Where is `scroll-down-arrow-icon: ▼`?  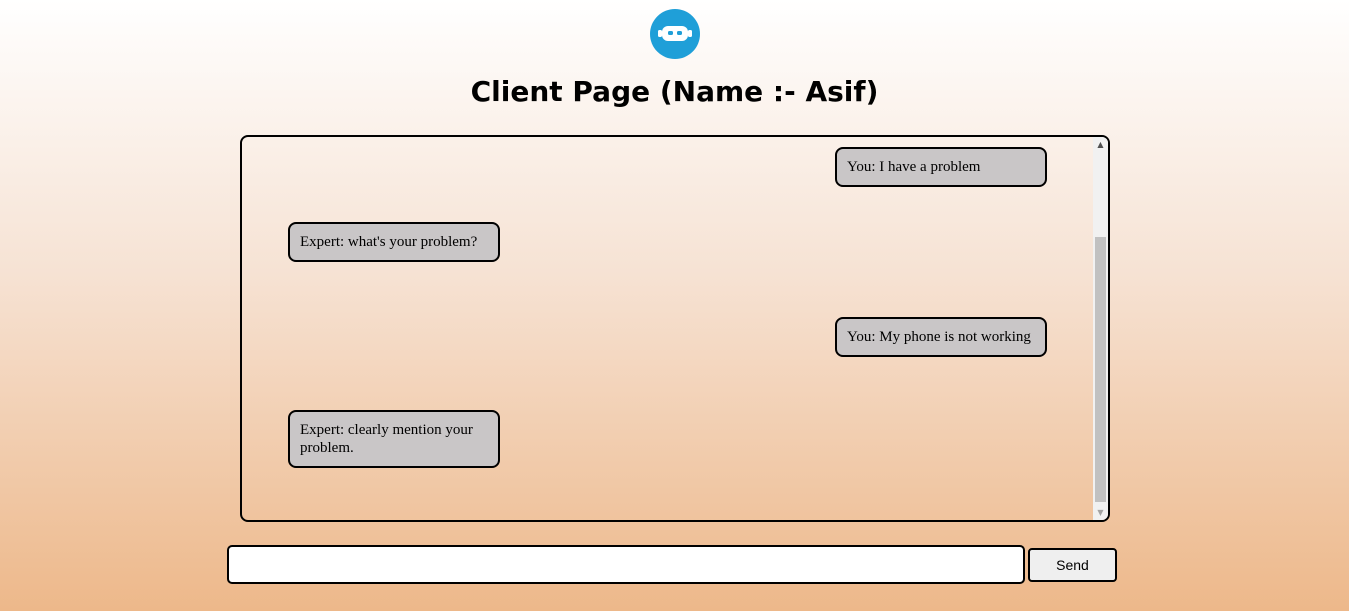 scroll-down-arrow-icon: ▼ is located at coordinates (1100, 512).